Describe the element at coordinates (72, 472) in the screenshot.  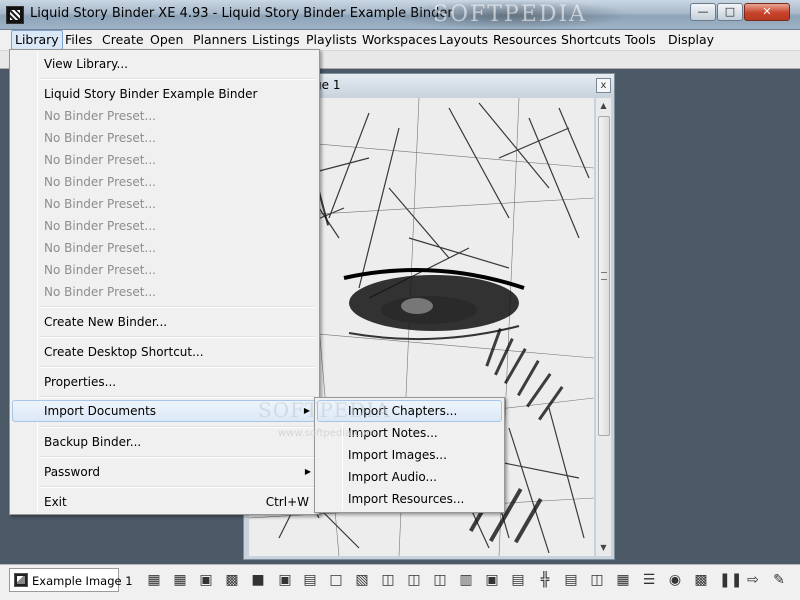
I see `menu-item-label: Password` at that location.